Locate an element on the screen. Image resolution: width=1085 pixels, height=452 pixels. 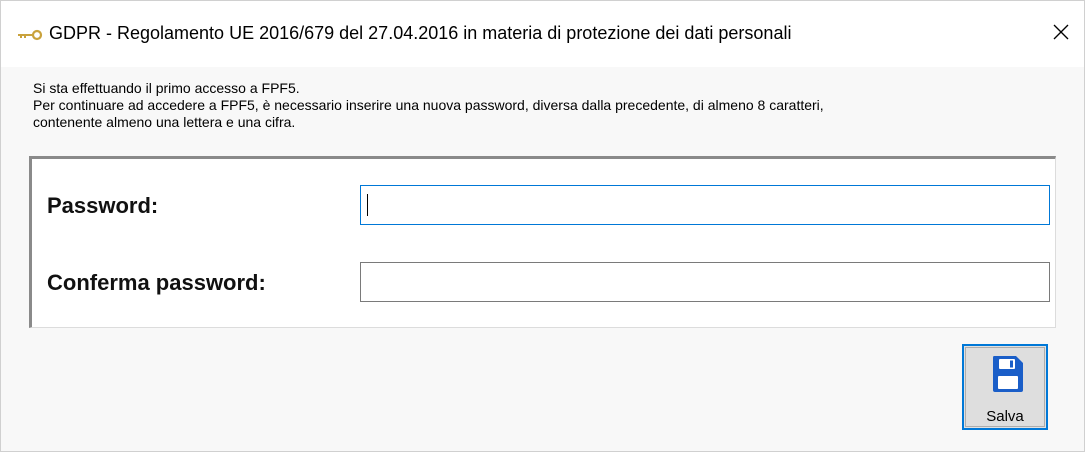
save-button: Salva is located at coordinates (1005, 387).